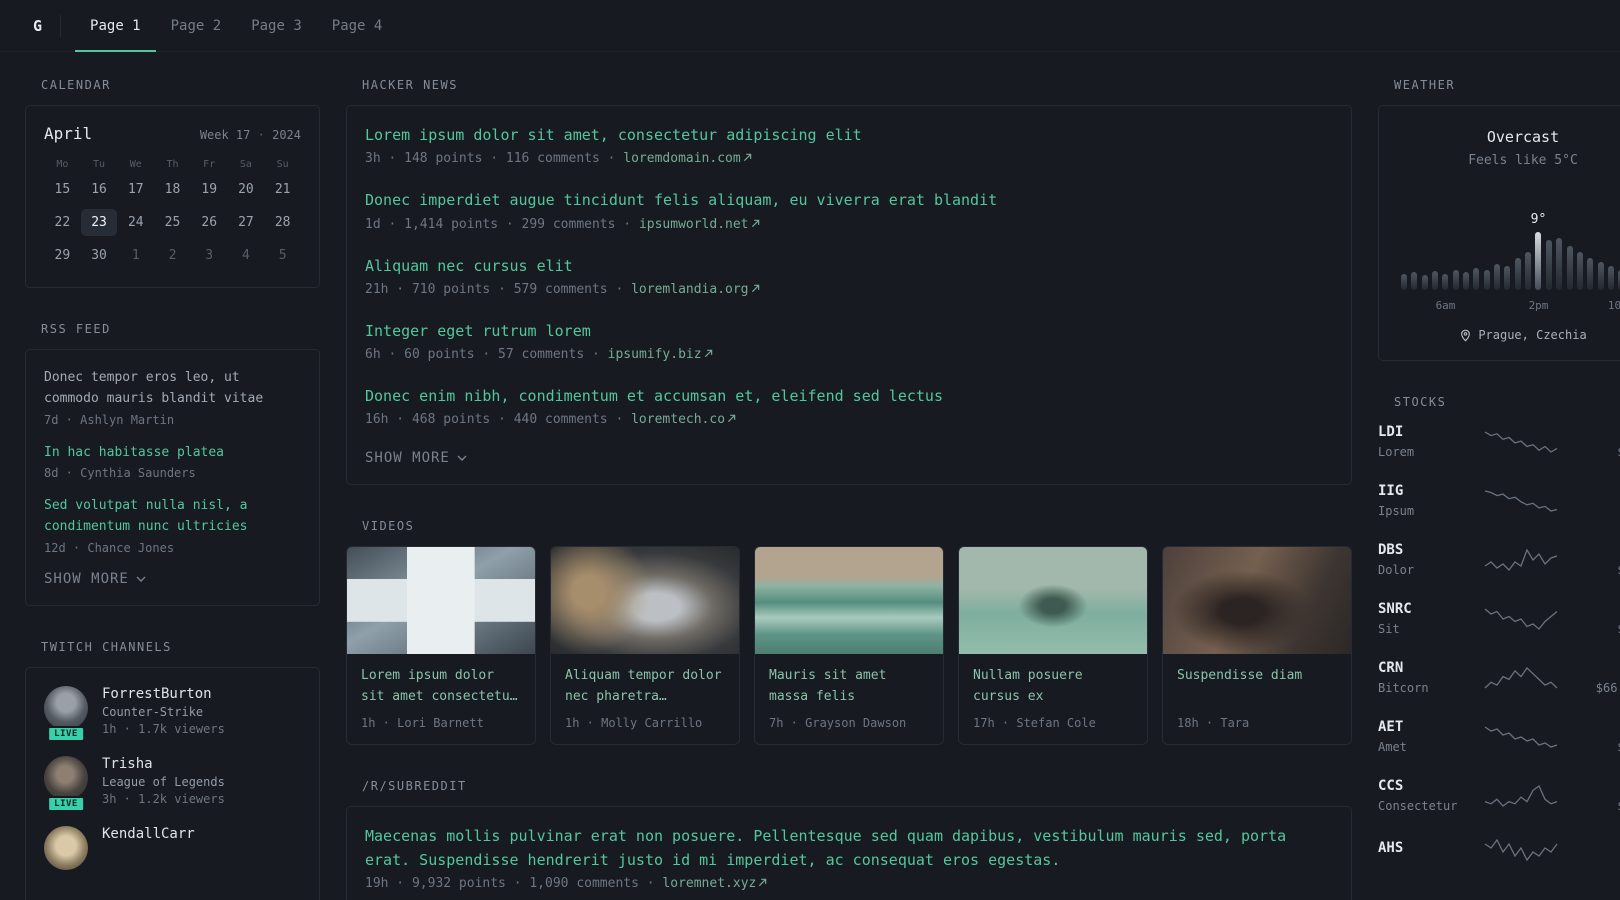 Image resolution: width=1620 pixels, height=900 pixels. I want to click on page-tab: Page 2, so click(196, 26).